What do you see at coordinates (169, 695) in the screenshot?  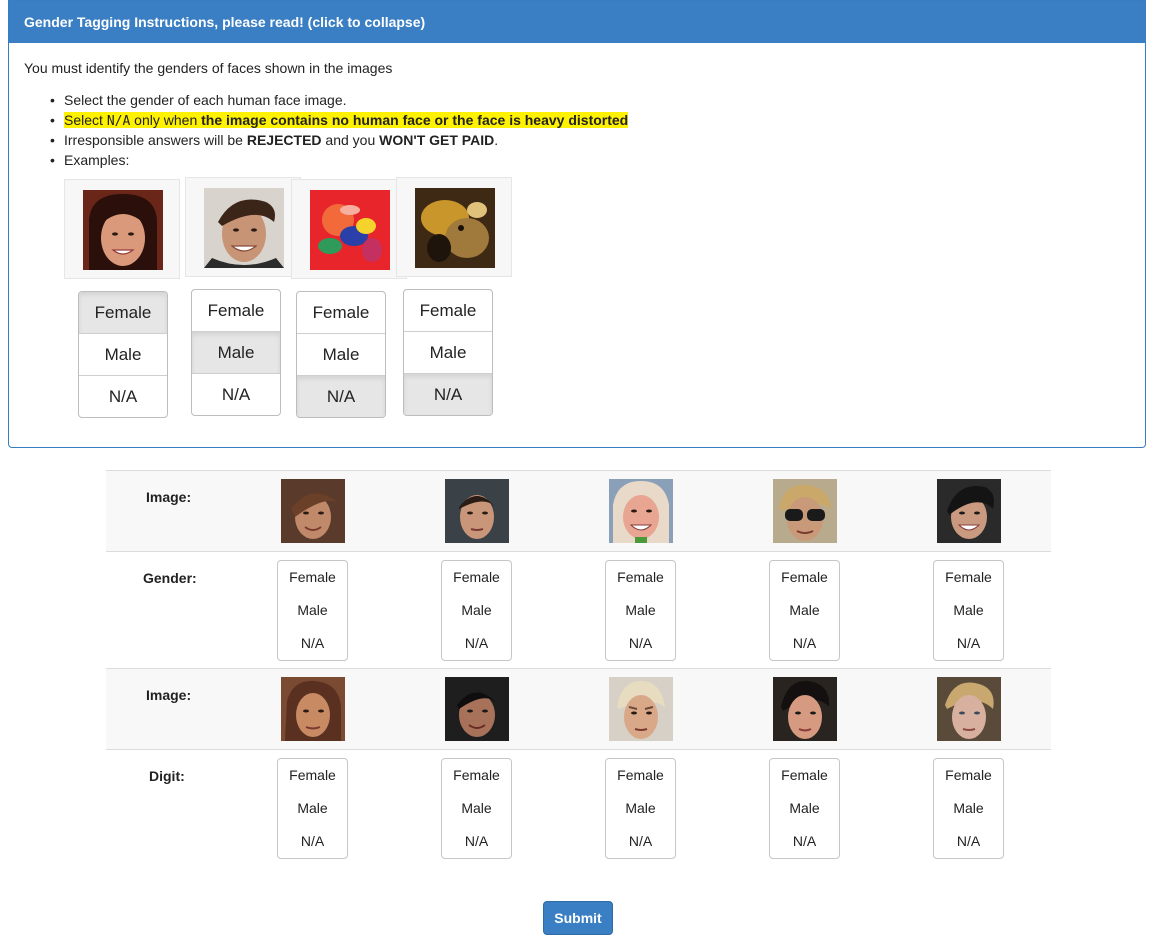 I see `row-label-image-2: Image:` at bounding box center [169, 695].